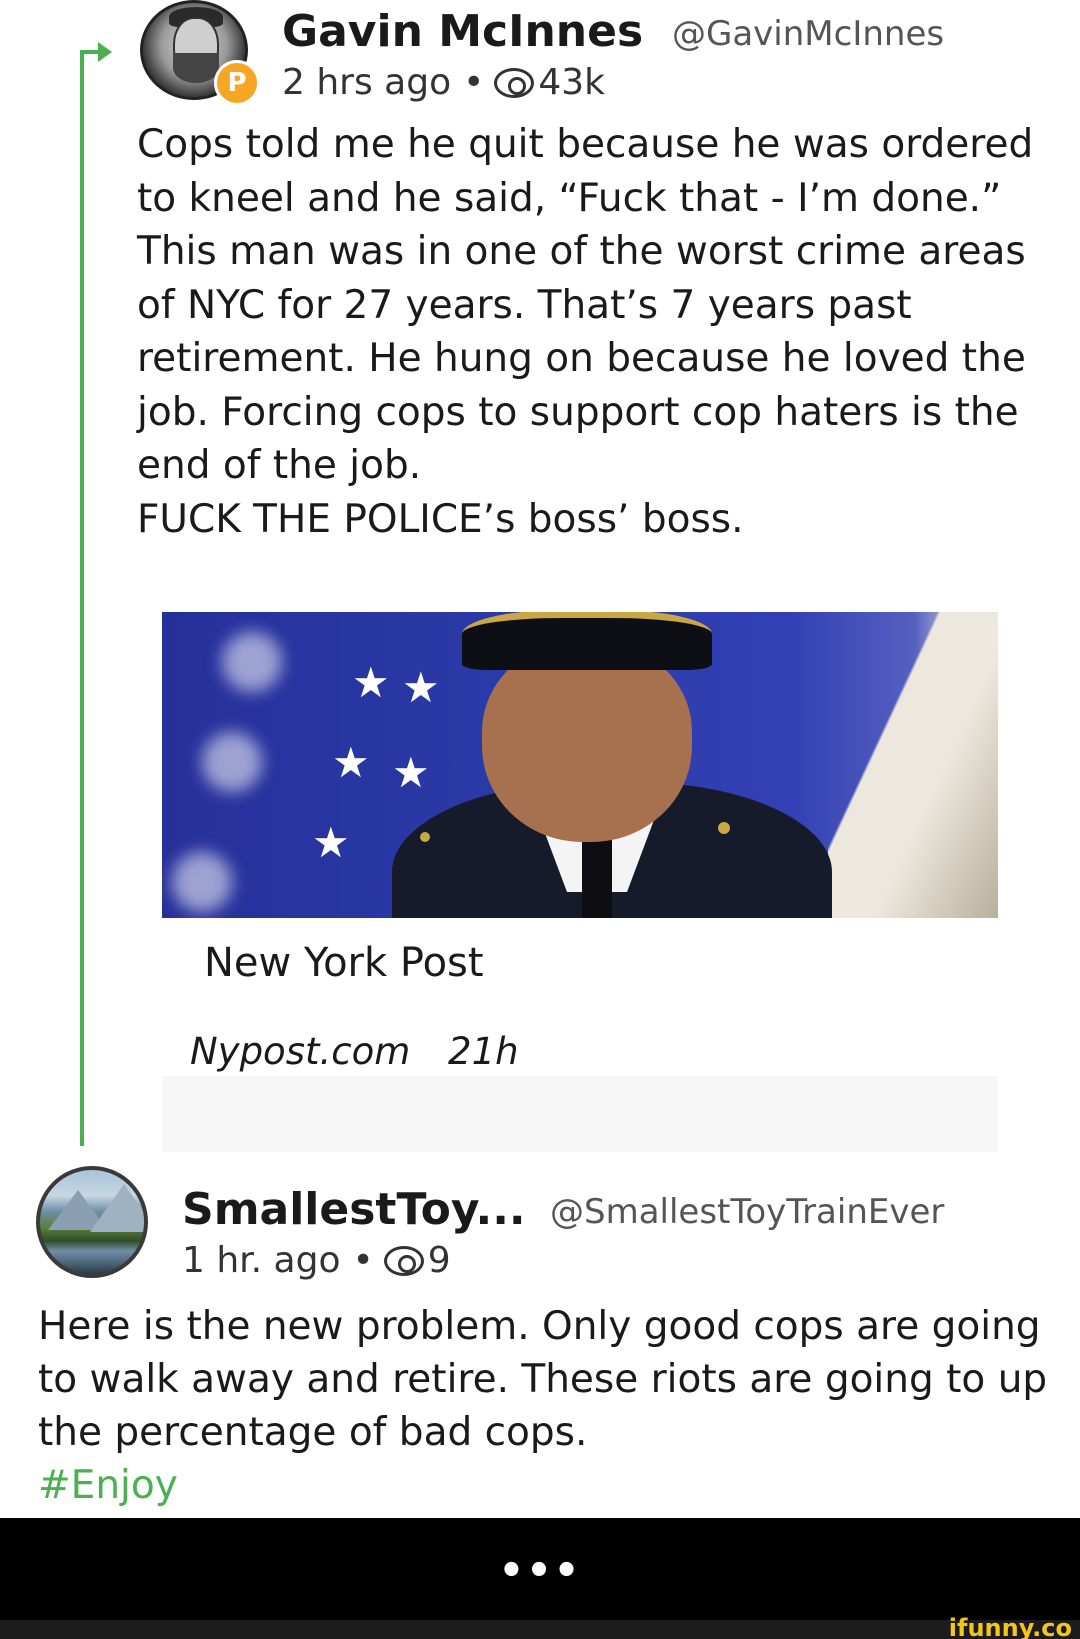 This screenshot has width=1080, height=1639. I want to click on link-domain: Nypost.com, so click(300, 1051).